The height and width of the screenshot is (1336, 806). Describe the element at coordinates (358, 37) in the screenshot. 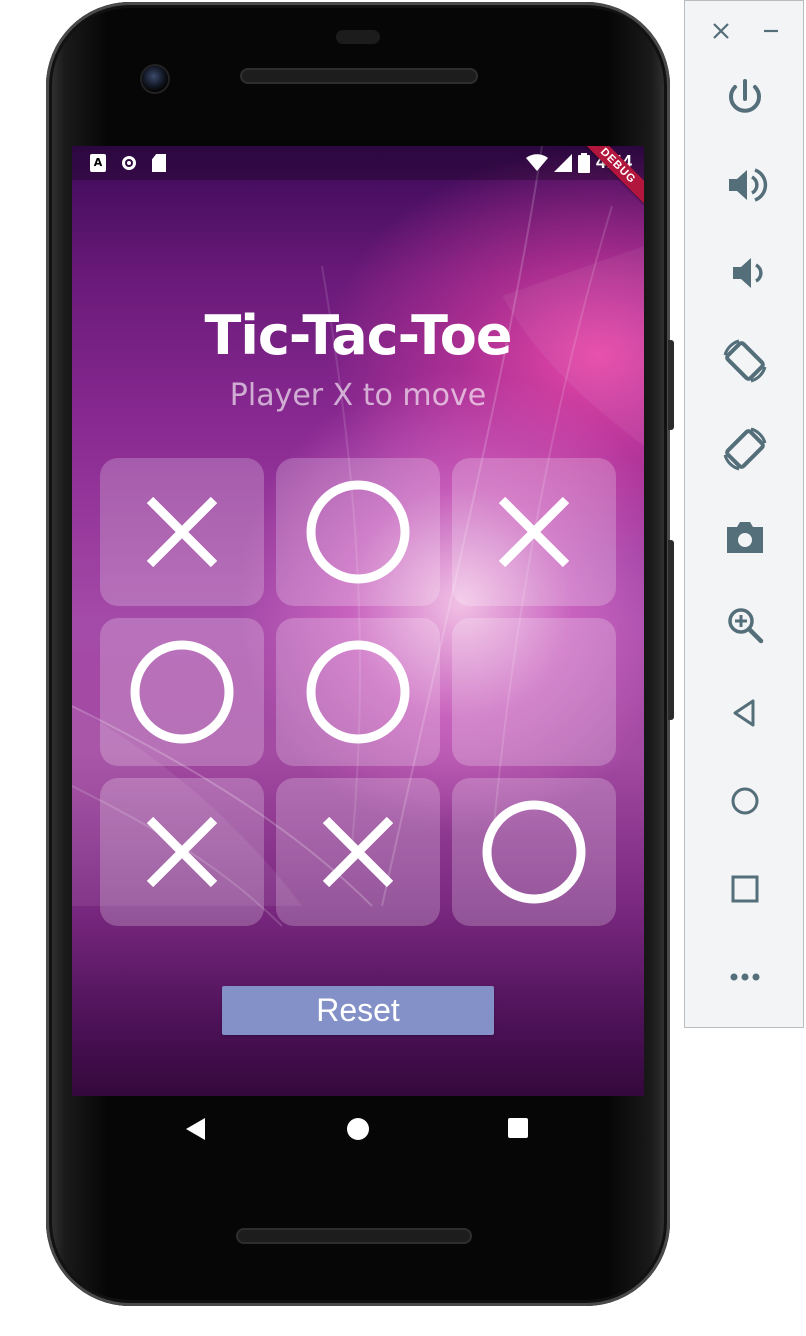

I see `earpiece-notch` at that location.